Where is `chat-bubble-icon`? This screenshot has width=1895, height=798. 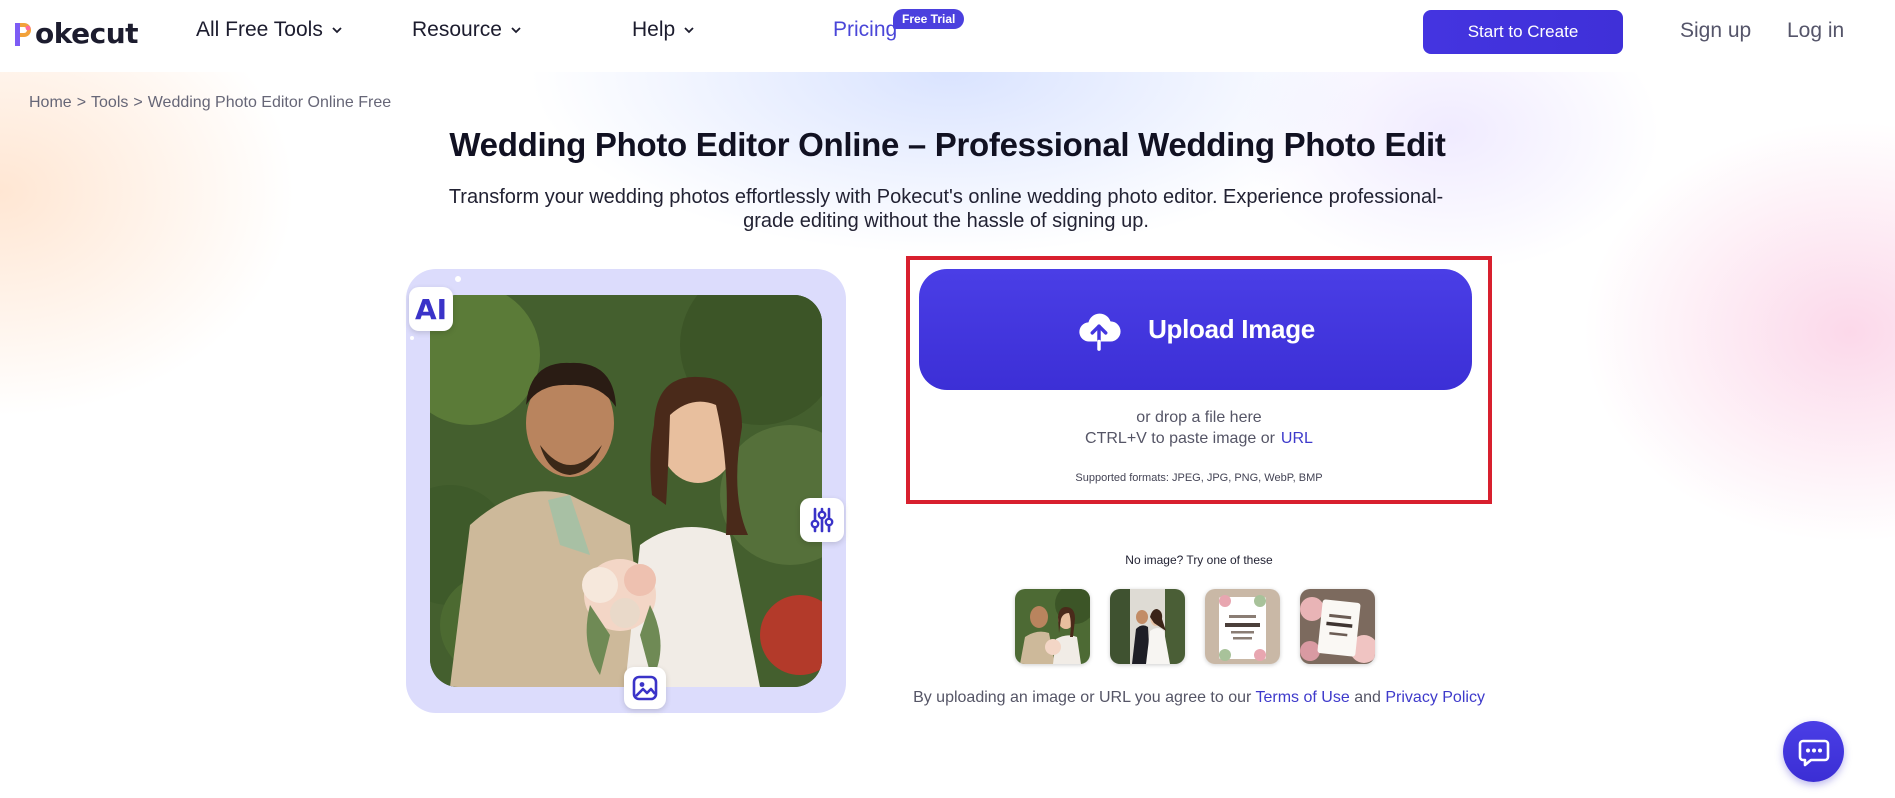
chat-bubble-icon is located at coordinates (1813, 752).